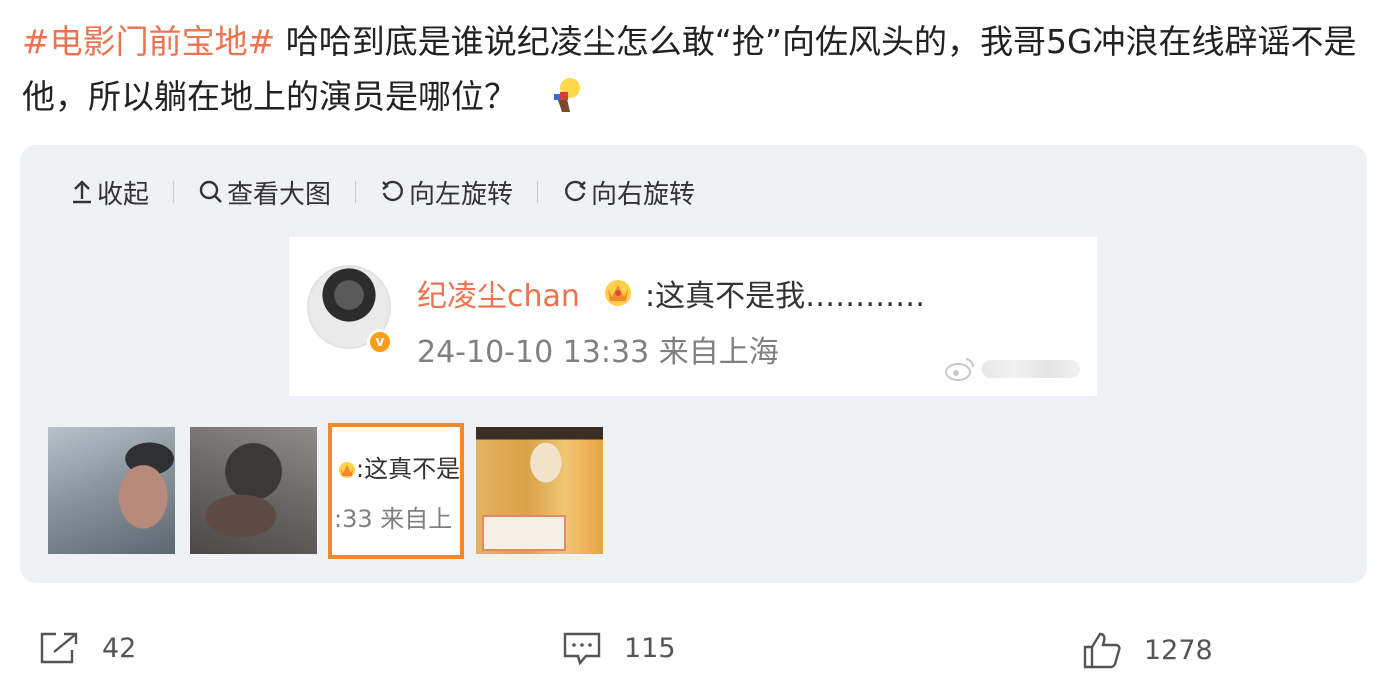 The image size is (1386, 694). I want to click on thumbnail-3-selected: :这真不是 :33 来自上, so click(396, 491).